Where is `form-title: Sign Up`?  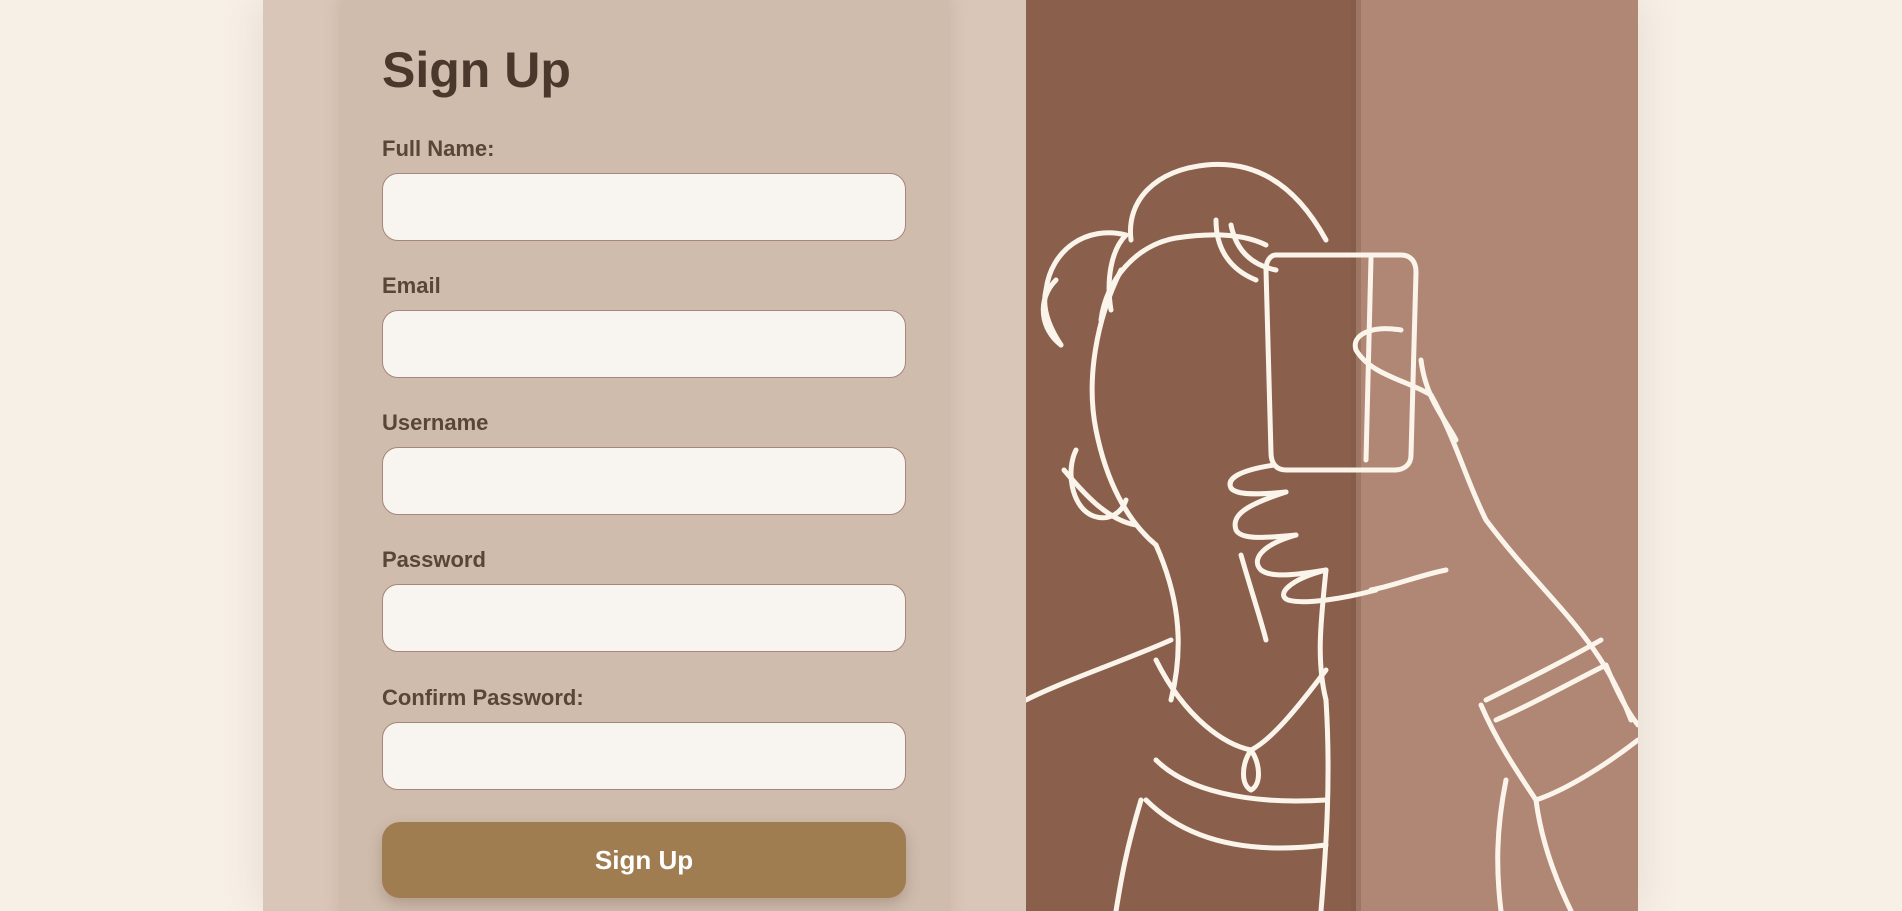 form-title: Sign Up is located at coordinates (476, 70).